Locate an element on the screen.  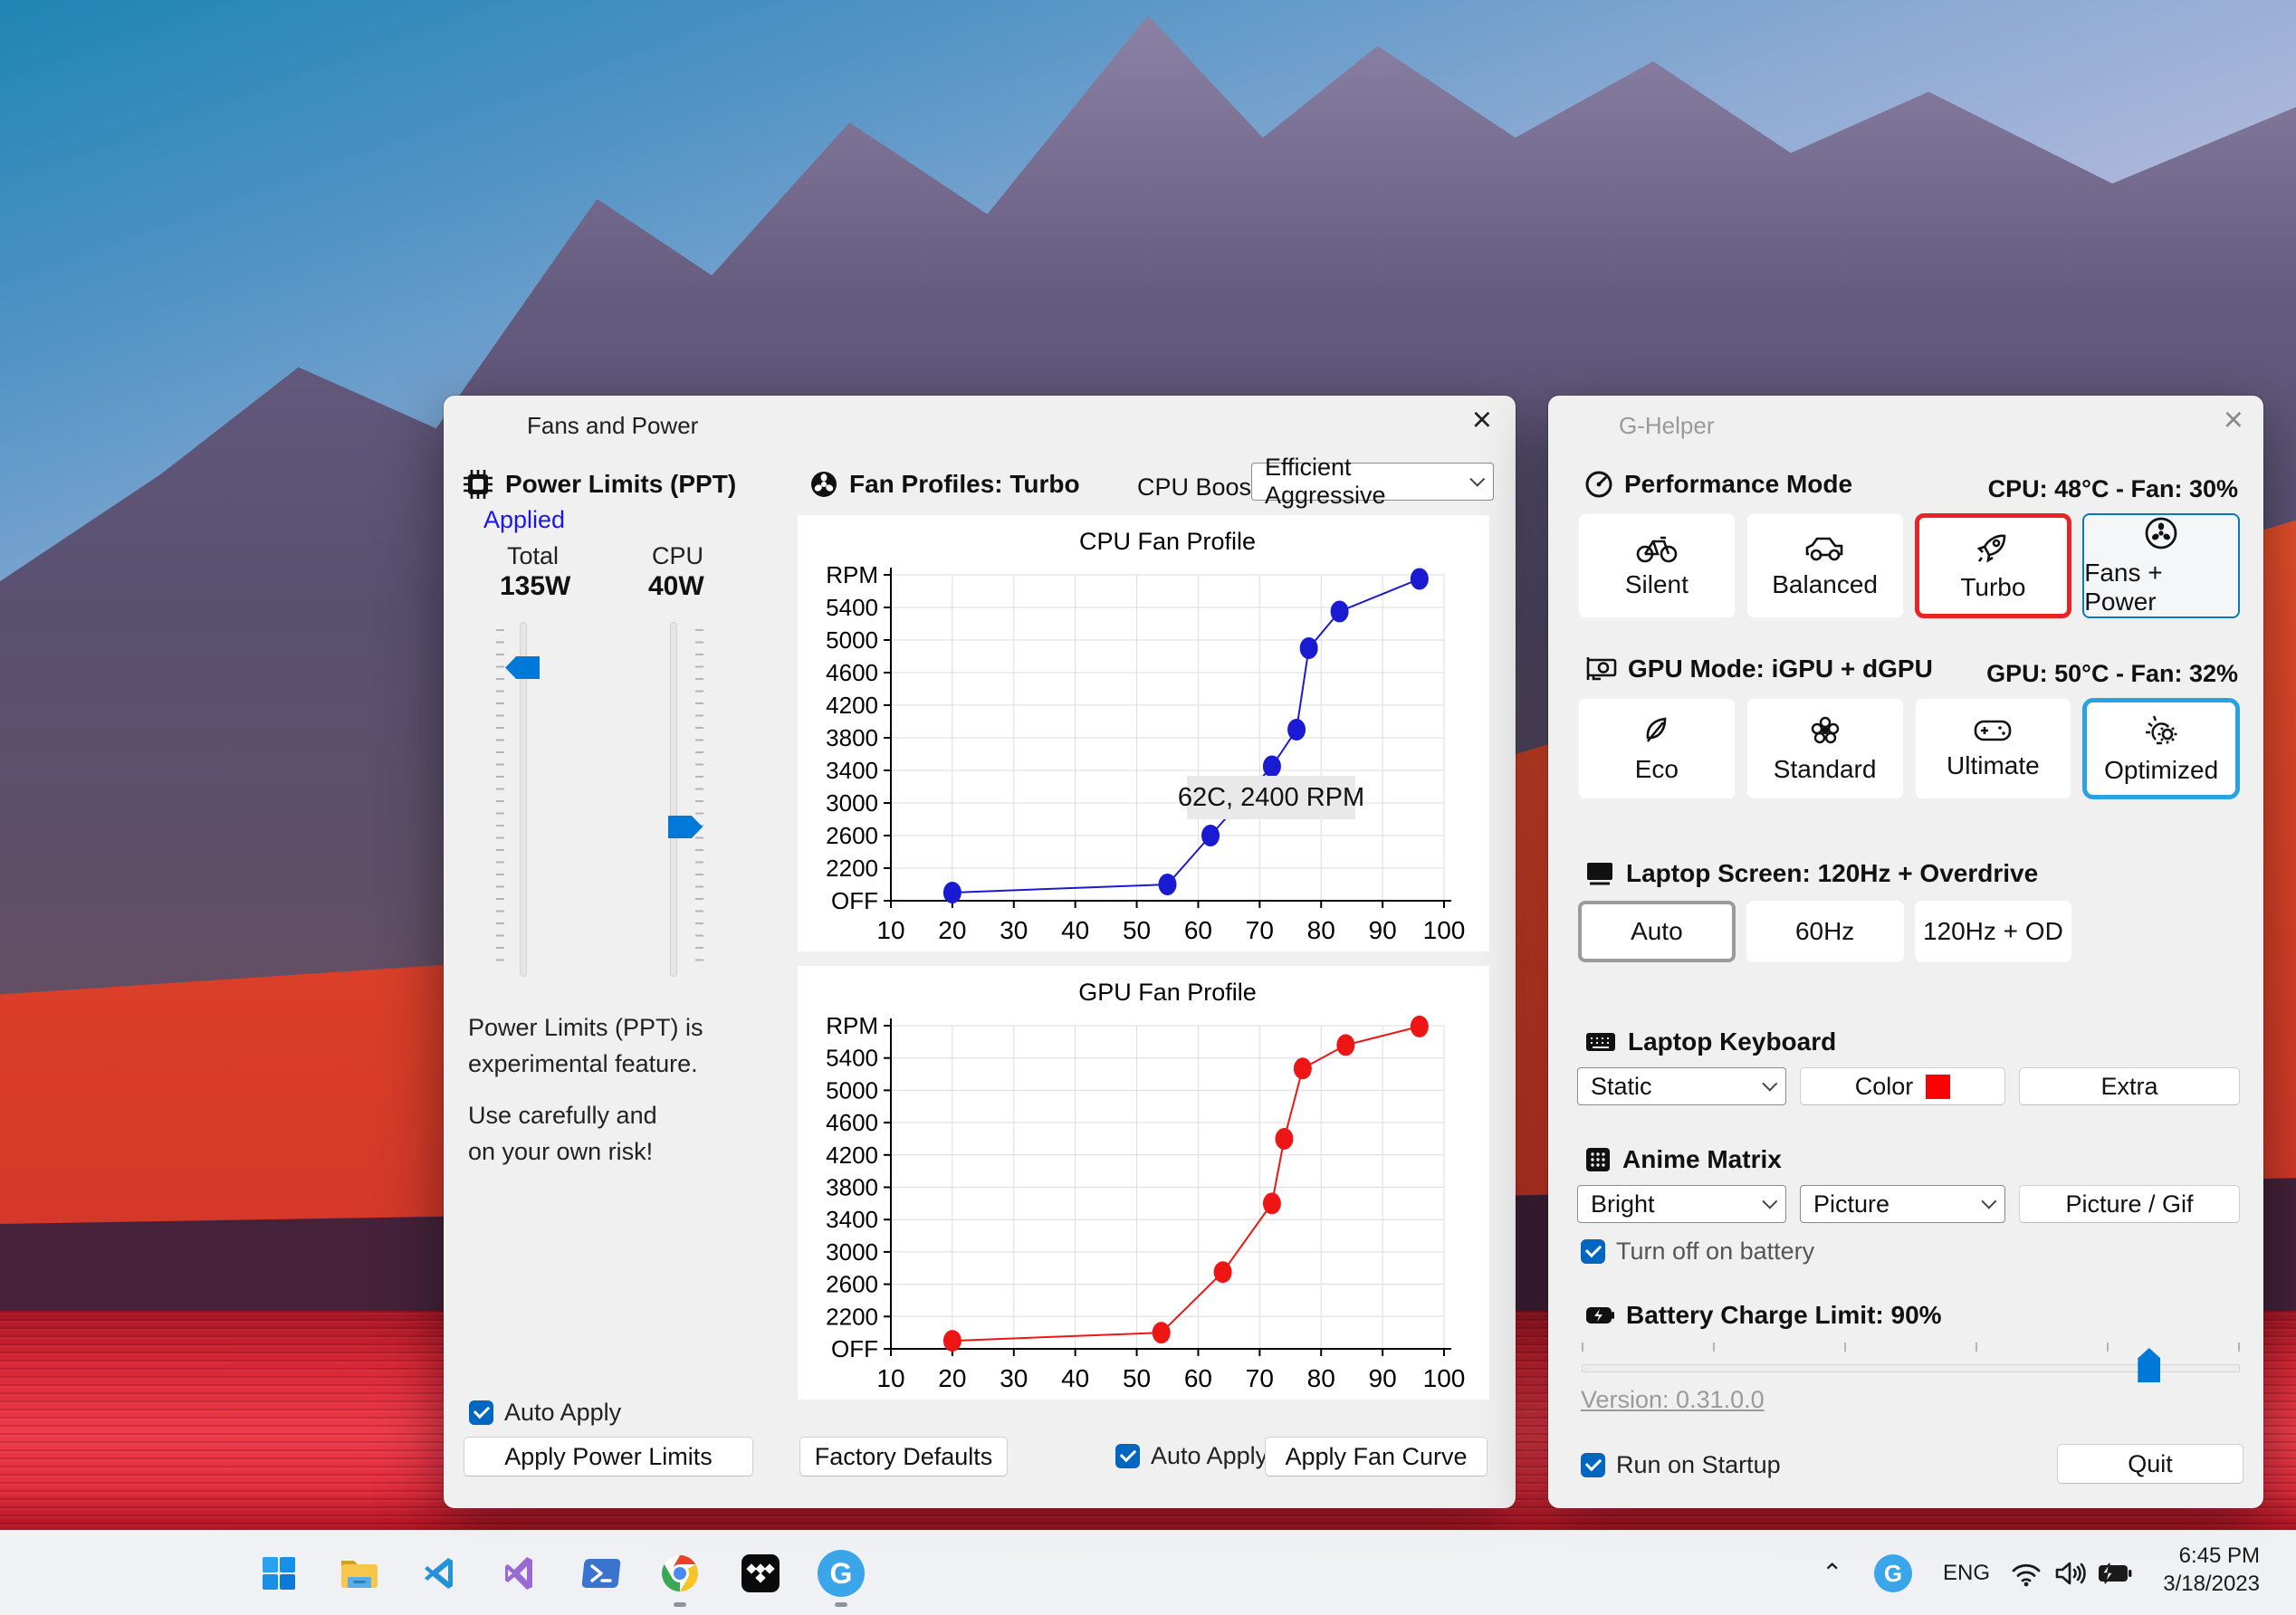
battery-slider-ticks is located at coordinates (1911, 1347).